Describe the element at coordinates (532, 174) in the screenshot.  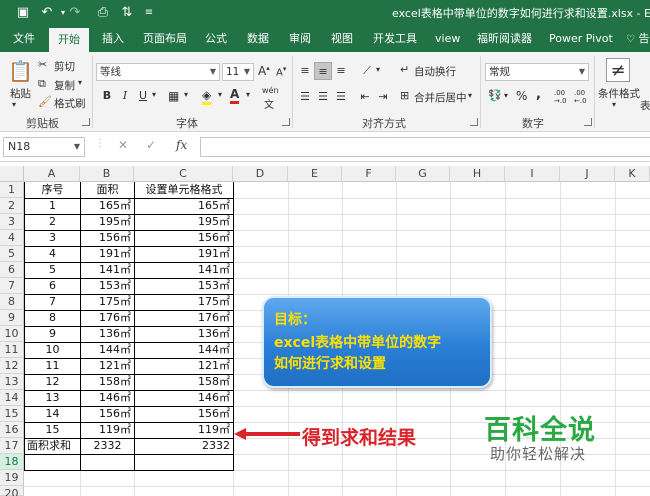
I see `column-header-i: I` at that location.